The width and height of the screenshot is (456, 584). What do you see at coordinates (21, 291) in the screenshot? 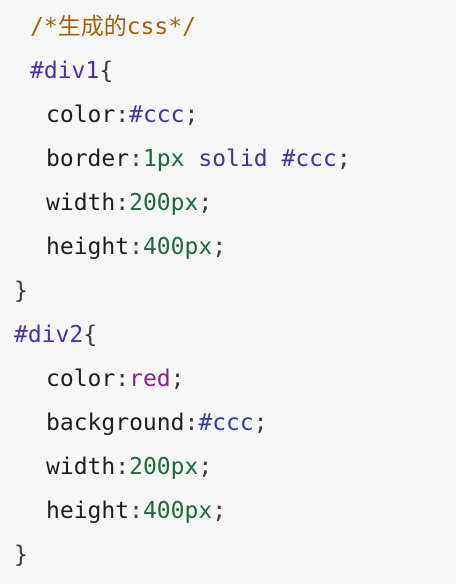
I see `rule1-close-brace: }` at bounding box center [21, 291].